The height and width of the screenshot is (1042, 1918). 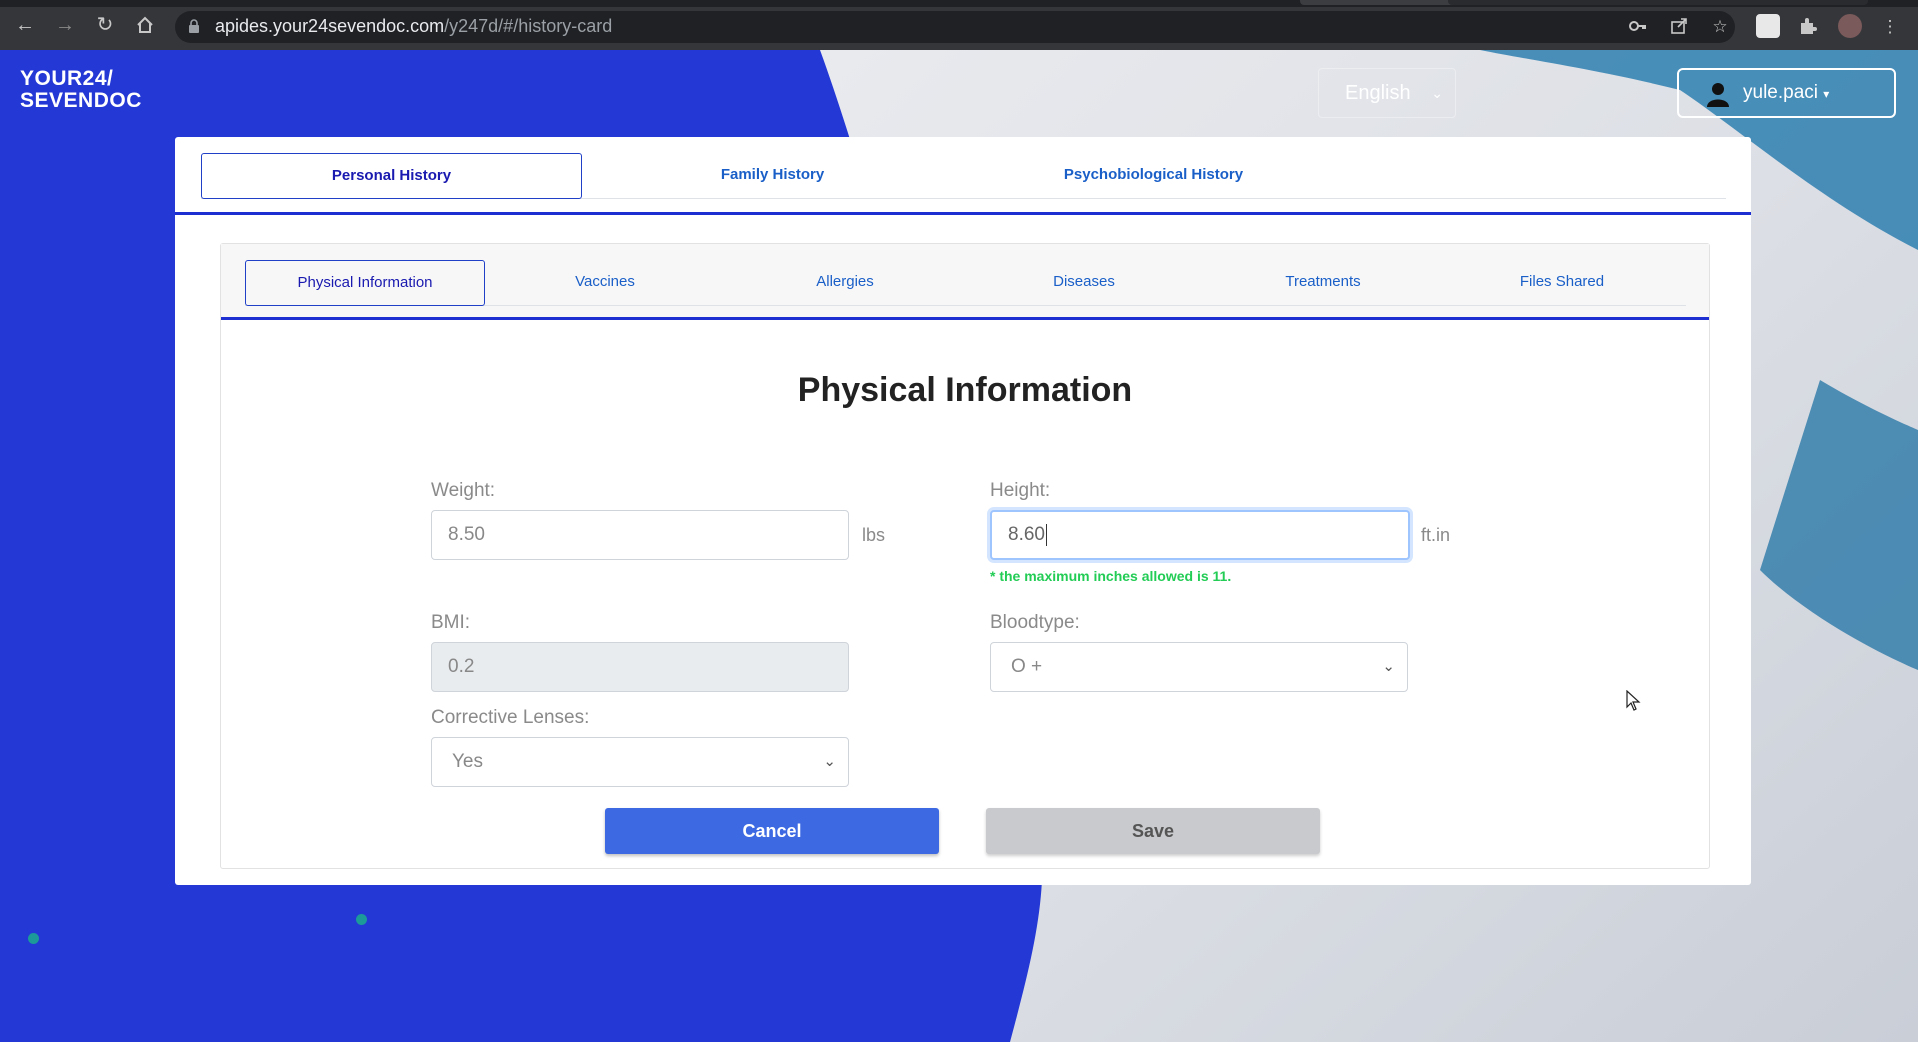 What do you see at coordinates (1808, 26) in the screenshot?
I see `puzzle-icon` at bounding box center [1808, 26].